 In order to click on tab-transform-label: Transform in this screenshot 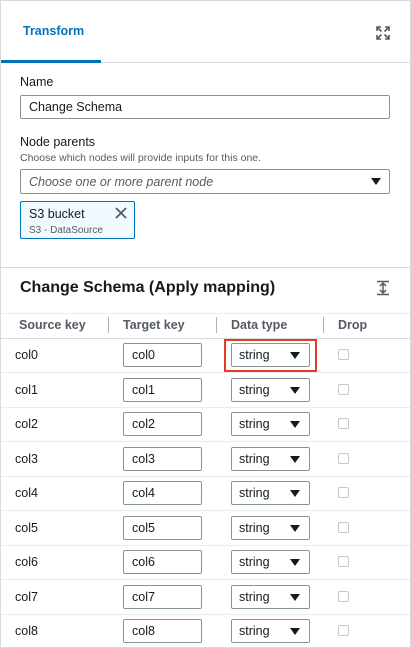, I will do `click(54, 31)`.